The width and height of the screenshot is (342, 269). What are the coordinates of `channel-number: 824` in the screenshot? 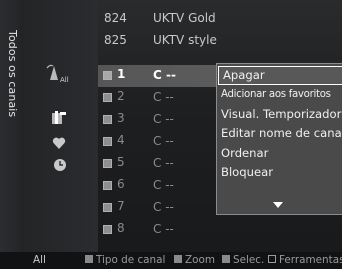 It's located at (115, 18).